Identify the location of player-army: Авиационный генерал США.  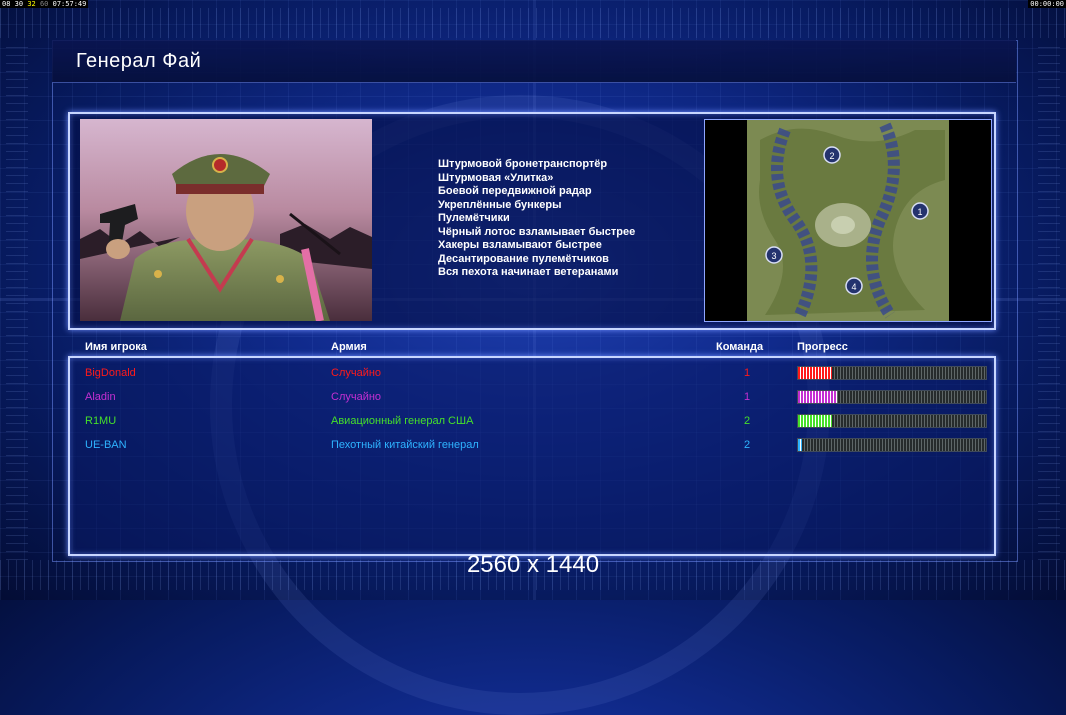
(402, 421).